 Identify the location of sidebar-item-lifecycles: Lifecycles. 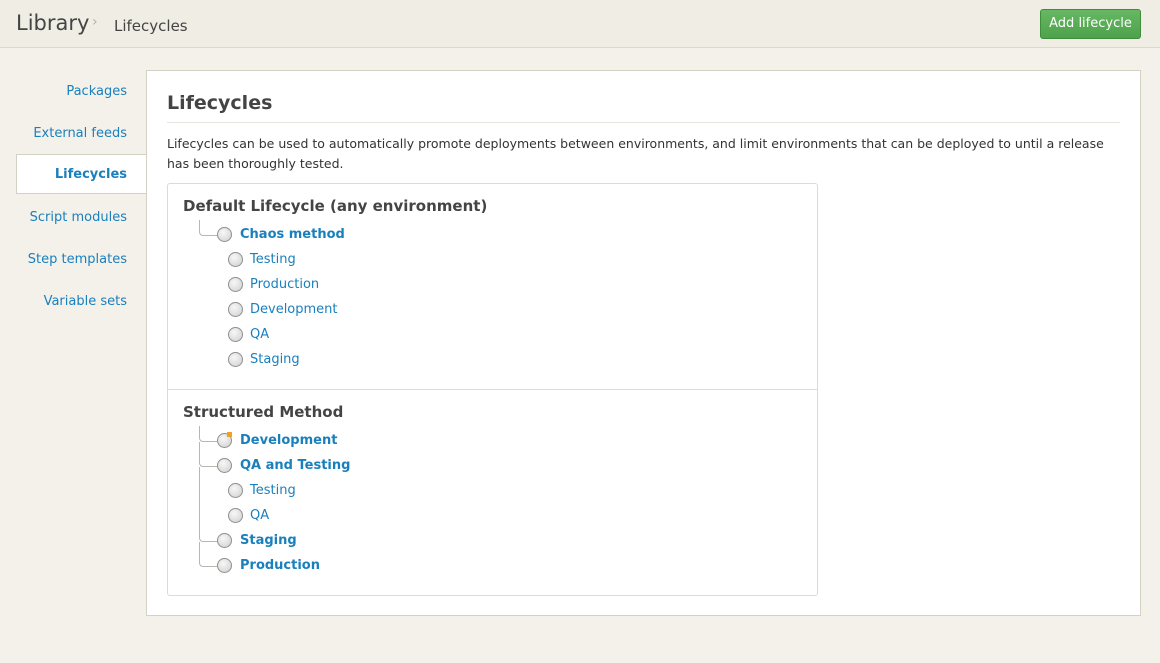
(82, 174).